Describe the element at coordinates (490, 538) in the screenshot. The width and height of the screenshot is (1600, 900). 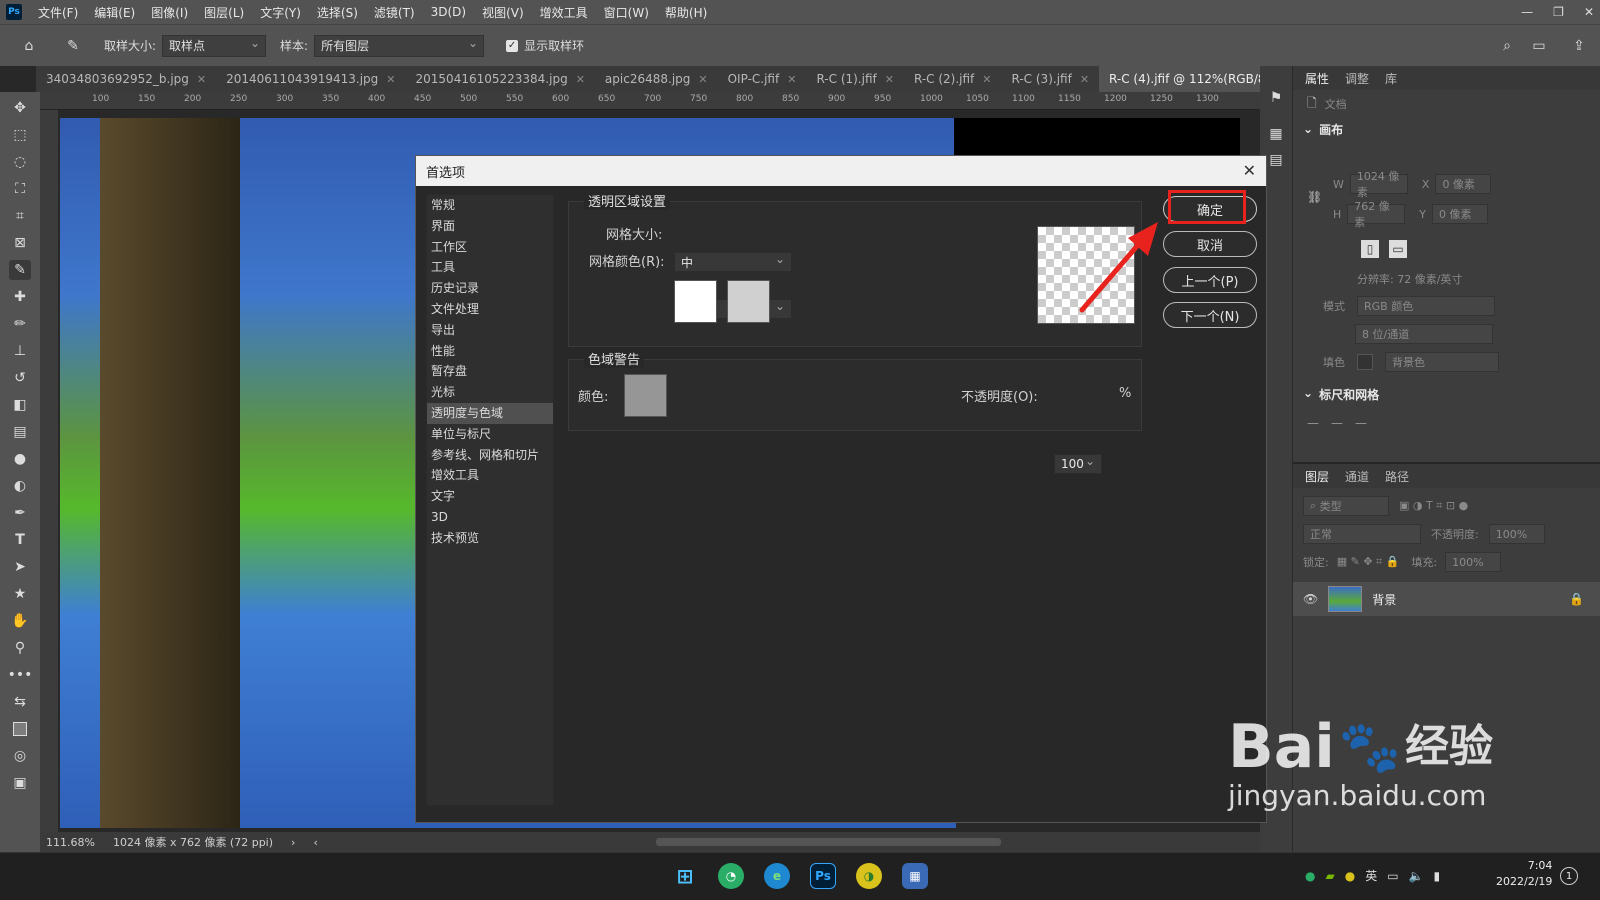
I see `category-tech-previews: 技术预览` at that location.